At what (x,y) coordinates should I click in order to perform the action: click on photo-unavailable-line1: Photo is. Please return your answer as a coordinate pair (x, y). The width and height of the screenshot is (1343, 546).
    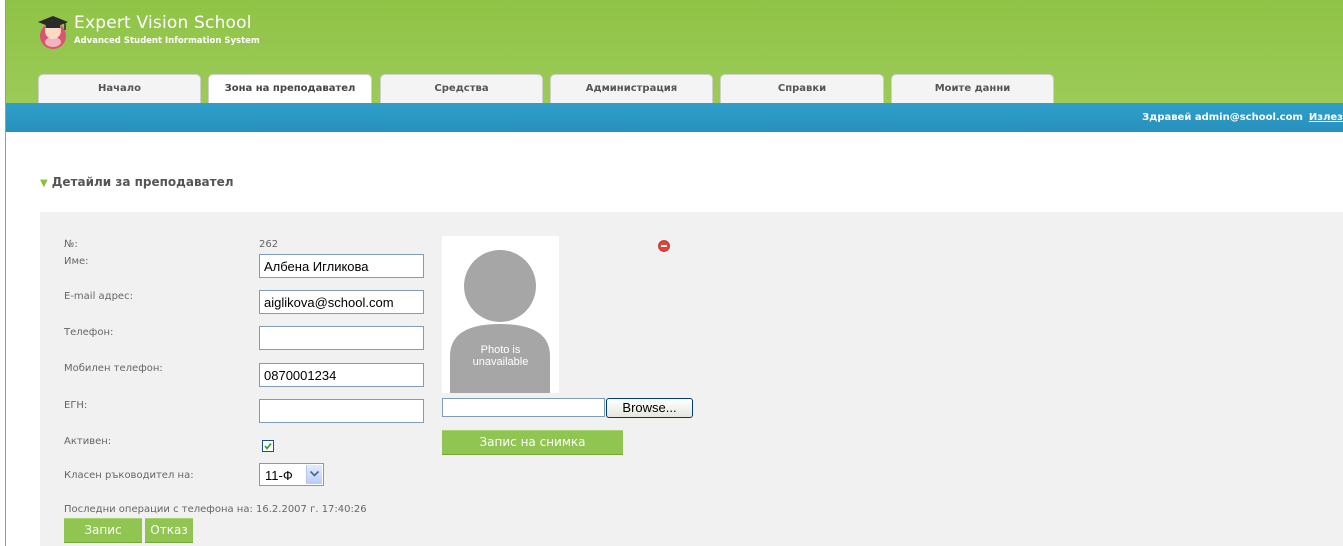
    Looking at the image, I should click on (500, 350).